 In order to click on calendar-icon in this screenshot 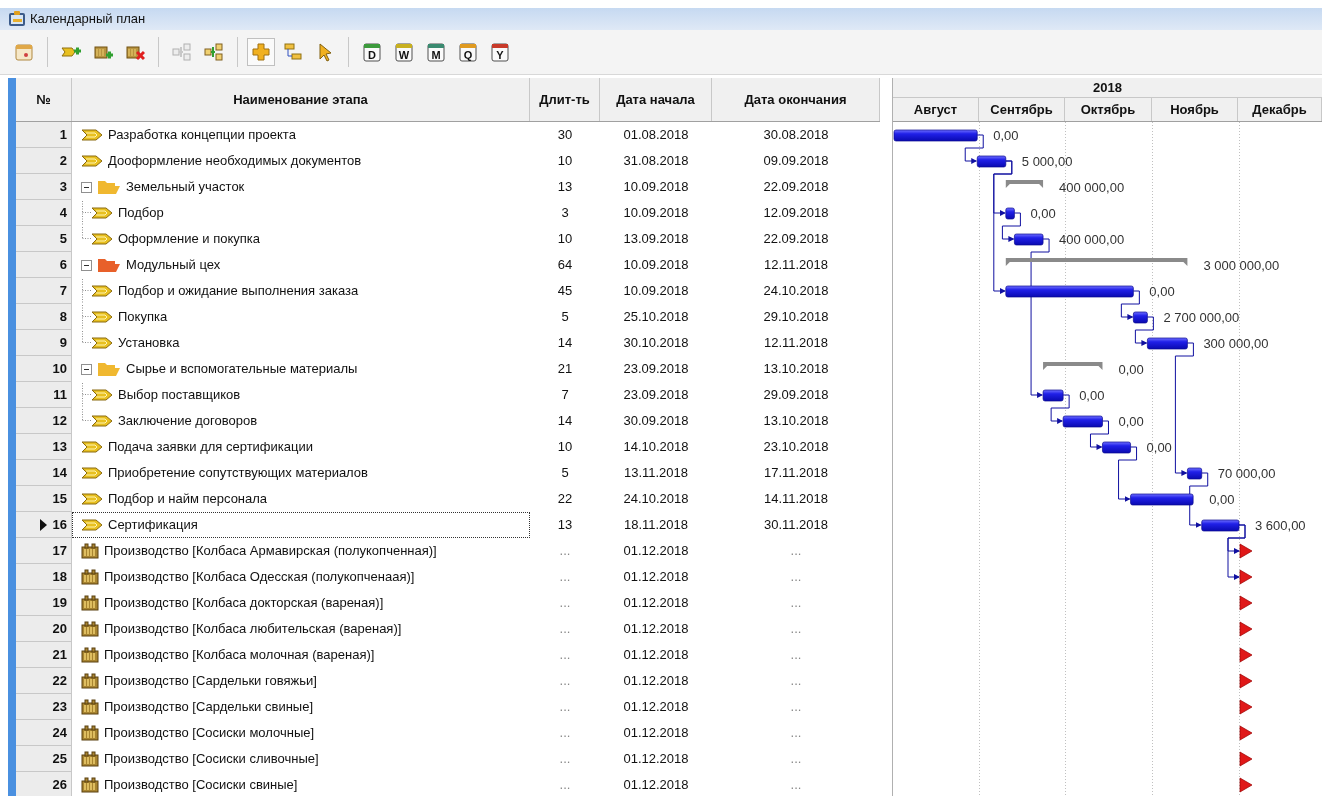, I will do `click(24, 52)`.